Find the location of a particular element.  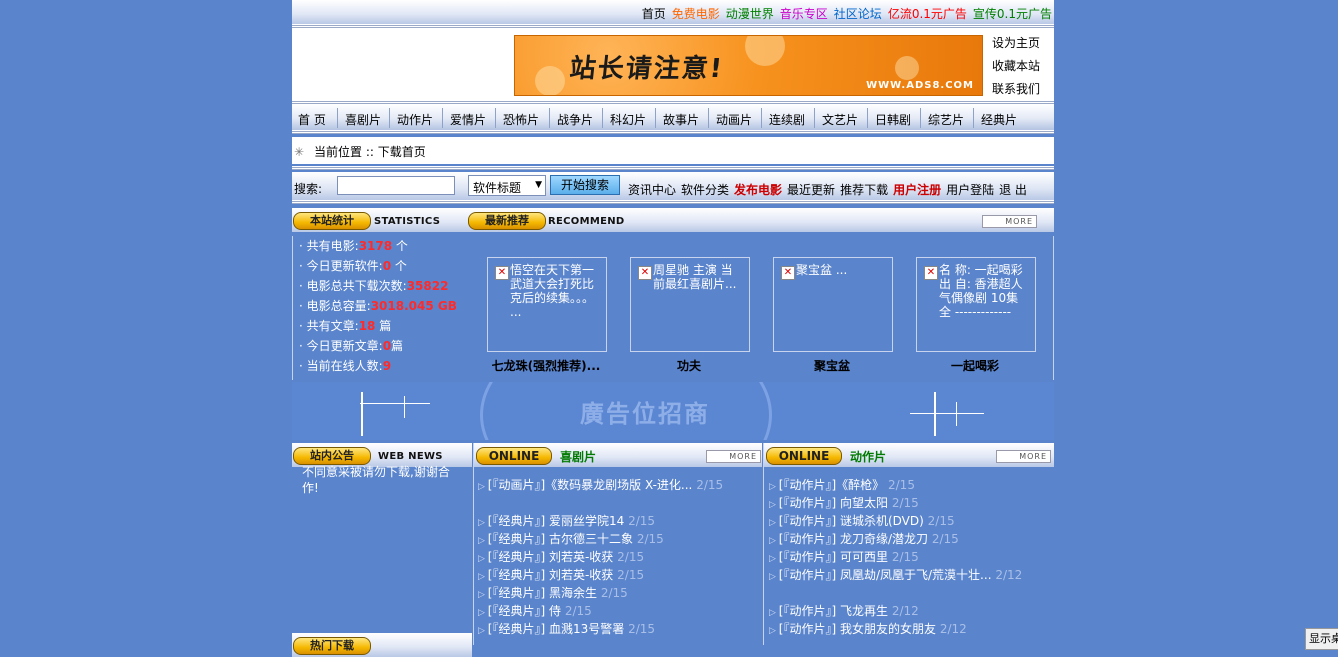

nav-item: 文艺片 is located at coordinates (840, 119).